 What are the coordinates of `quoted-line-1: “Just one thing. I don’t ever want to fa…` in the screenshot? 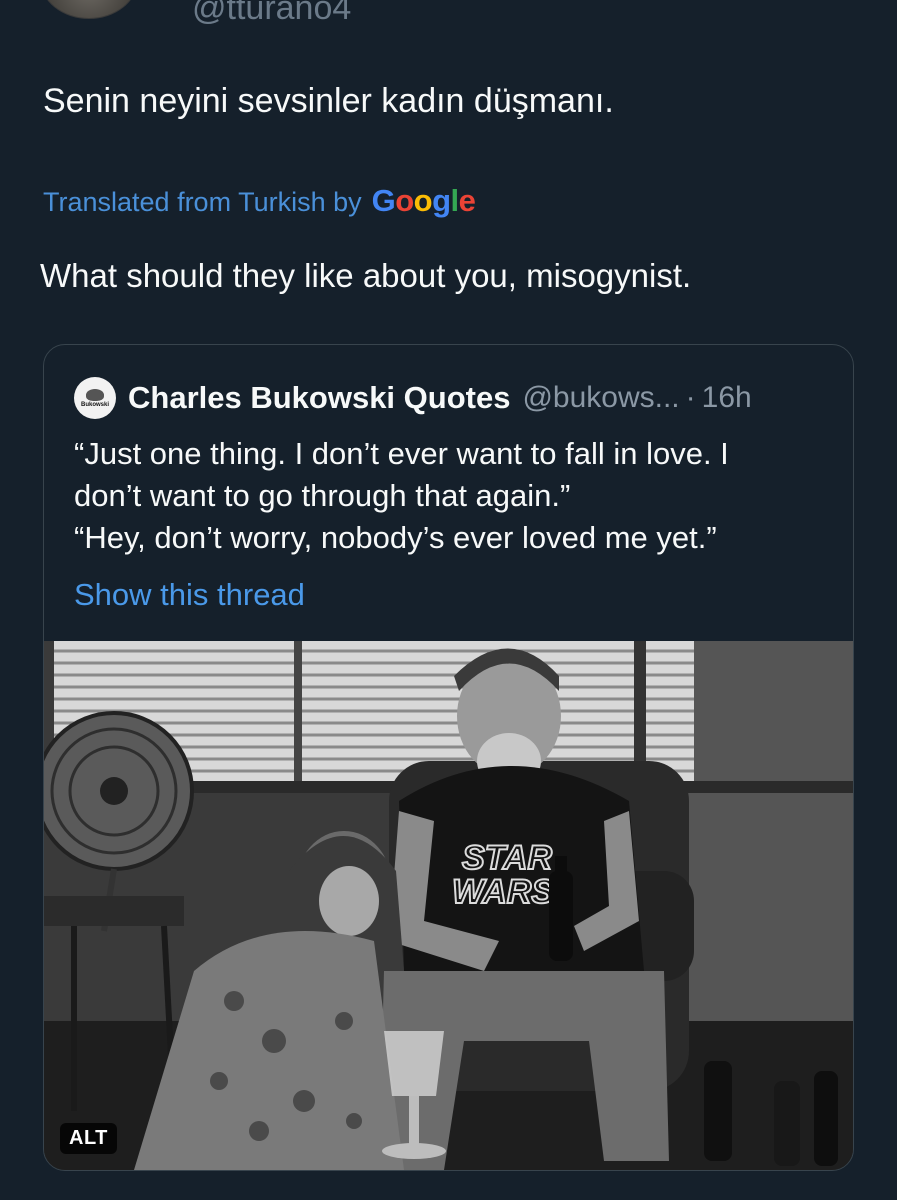 It's located at (401, 453).